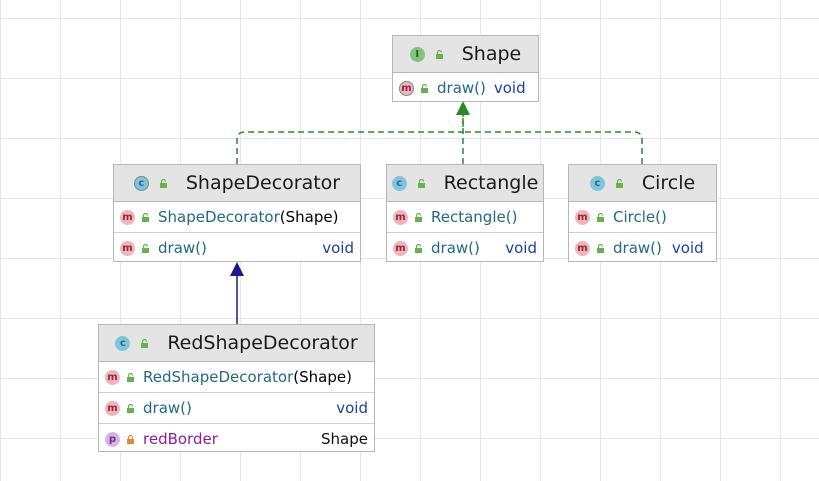 Image resolution: width=819 pixels, height=481 pixels. I want to click on node-shape: I Shape m draw() void, so click(465, 68).